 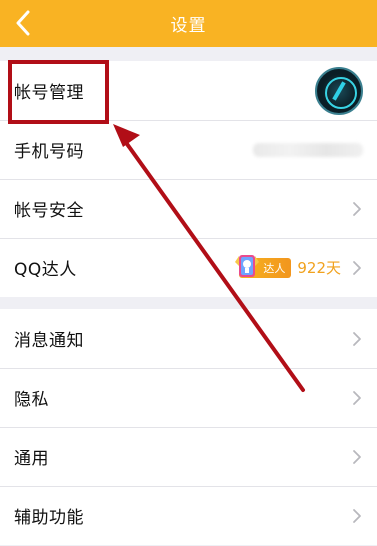 What do you see at coordinates (31, 400) in the screenshot?
I see `privacy-label: 隐私` at bounding box center [31, 400].